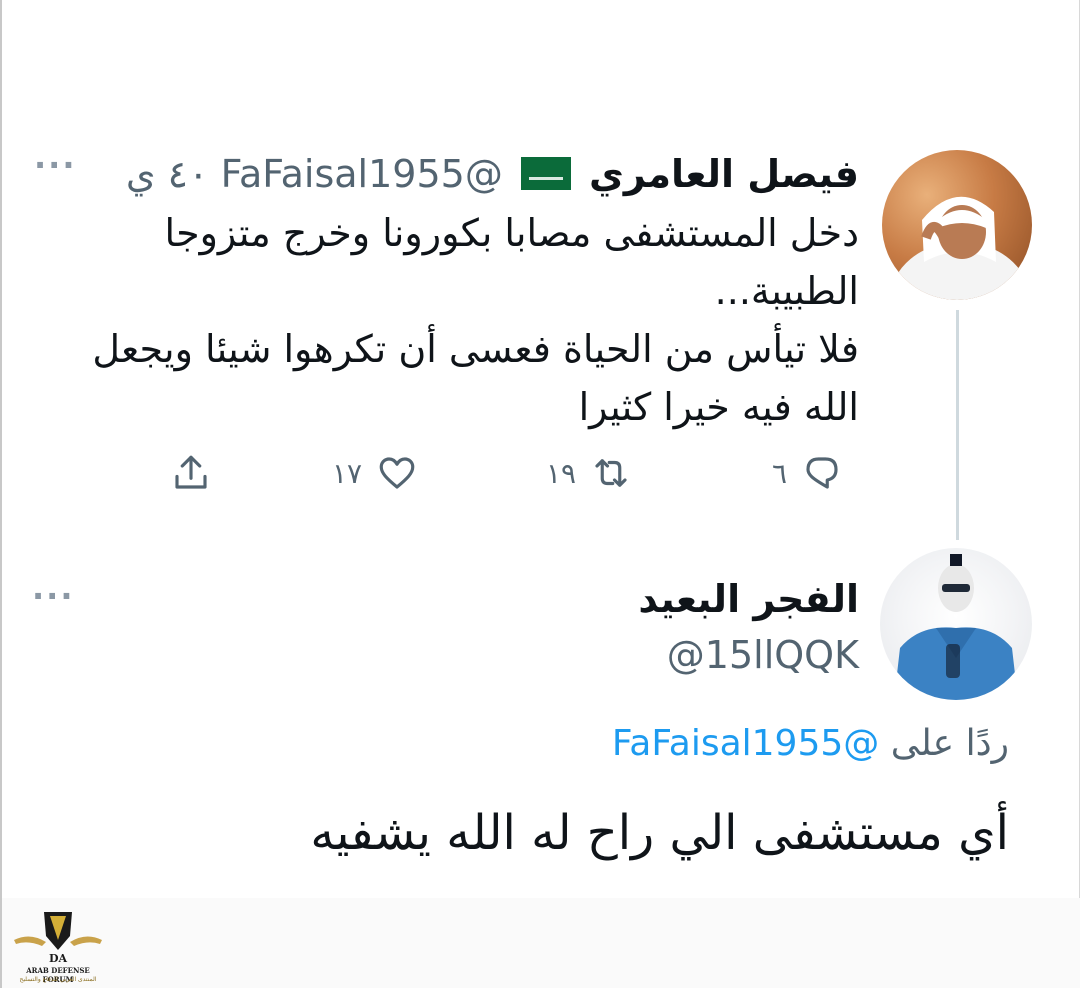 This screenshot has height=988, width=1080. Describe the element at coordinates (659, 833) in the screenshot. I see `reply-tweet-text: أي مستشفى الي راح له الله يشفيه` at that location.